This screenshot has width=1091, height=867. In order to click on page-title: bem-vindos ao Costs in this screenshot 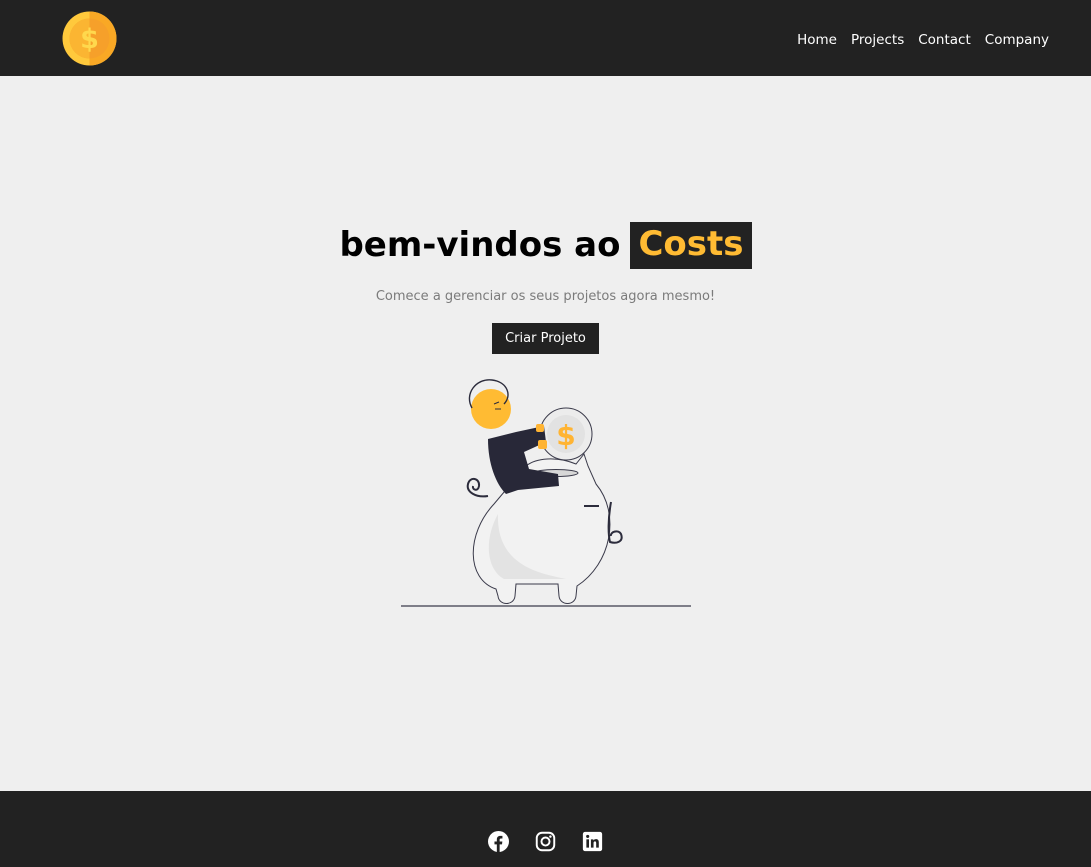, I will do `click(545, 245)`.